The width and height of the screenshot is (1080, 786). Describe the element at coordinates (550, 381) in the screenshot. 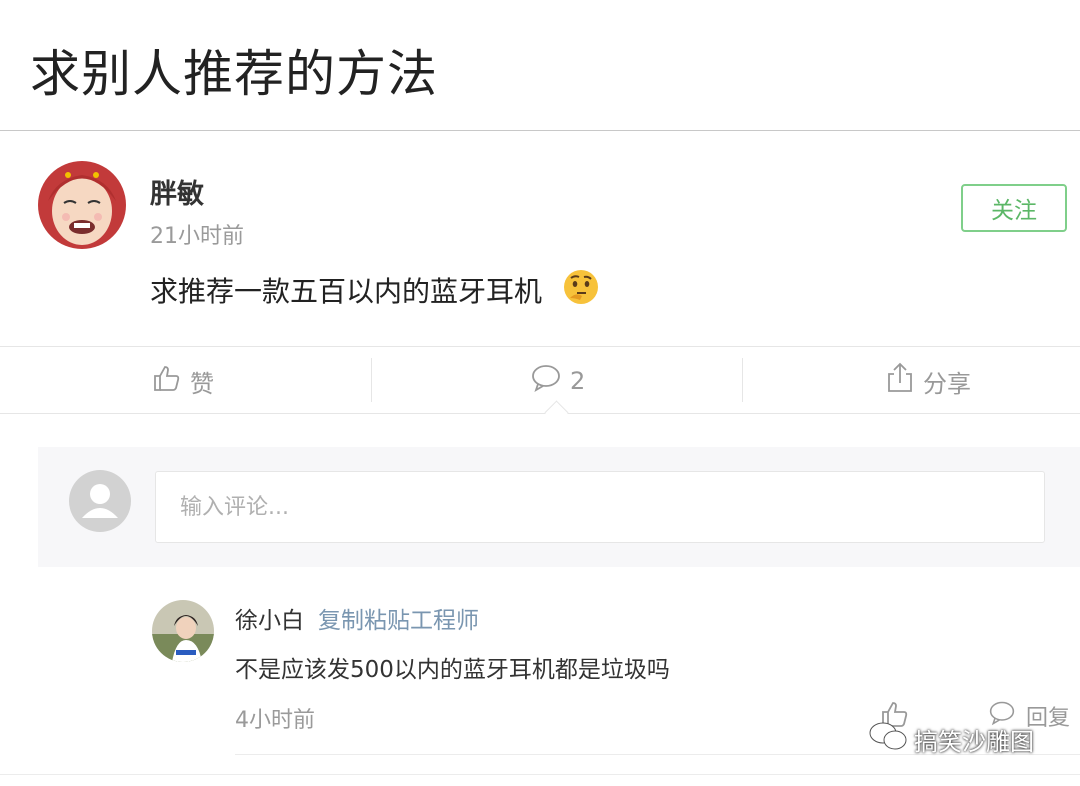

I see `comment-bubble-icon` at that location.